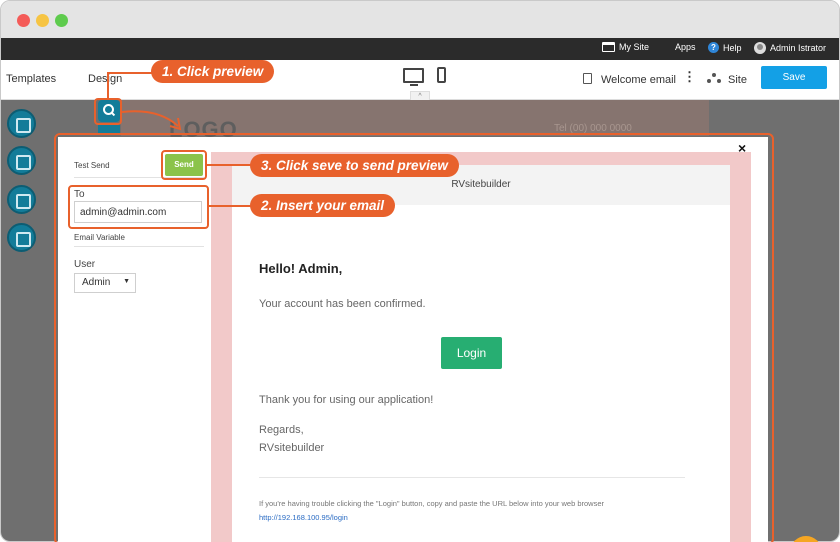  What do you see at coordinates (420, 49) in the screenshot?
I see `top-navigation: My Site Apps ? Help Admin Istrator` at bounding box center [420, 49].